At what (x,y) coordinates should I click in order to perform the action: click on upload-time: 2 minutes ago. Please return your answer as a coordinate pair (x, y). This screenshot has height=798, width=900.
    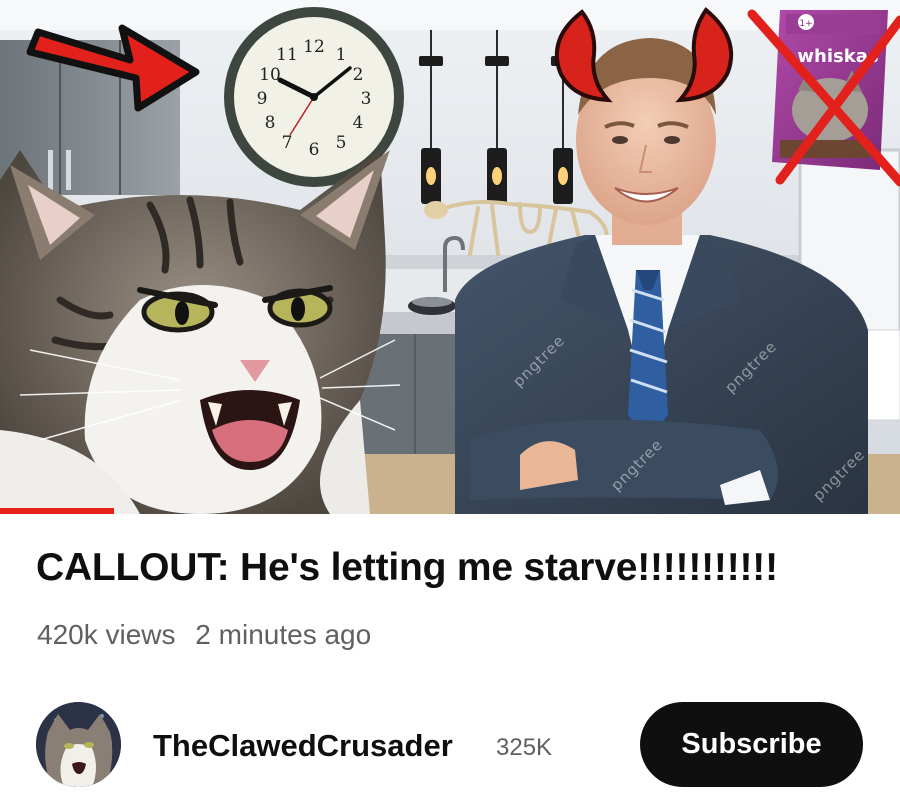
    Looking at the image, I should click on (283, 634).